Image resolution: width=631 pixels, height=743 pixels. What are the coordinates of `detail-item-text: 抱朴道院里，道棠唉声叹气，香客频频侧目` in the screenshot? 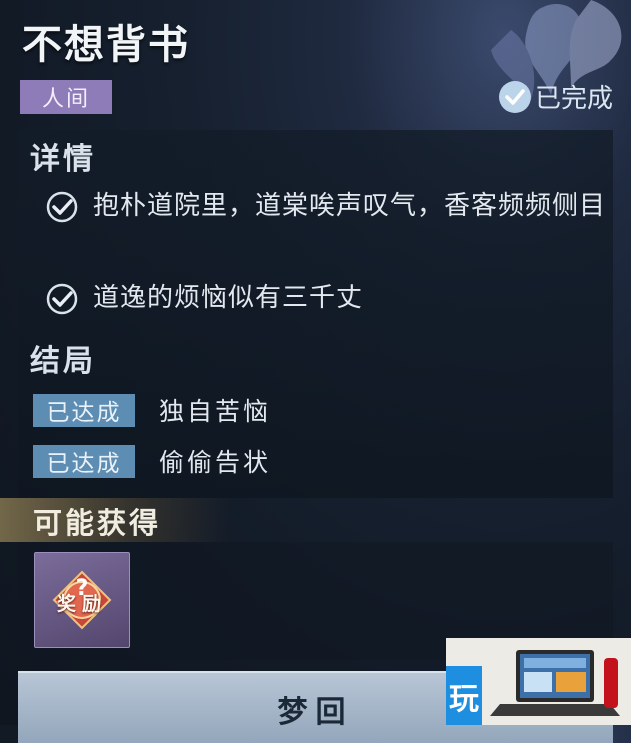 It's located at (350, 206).